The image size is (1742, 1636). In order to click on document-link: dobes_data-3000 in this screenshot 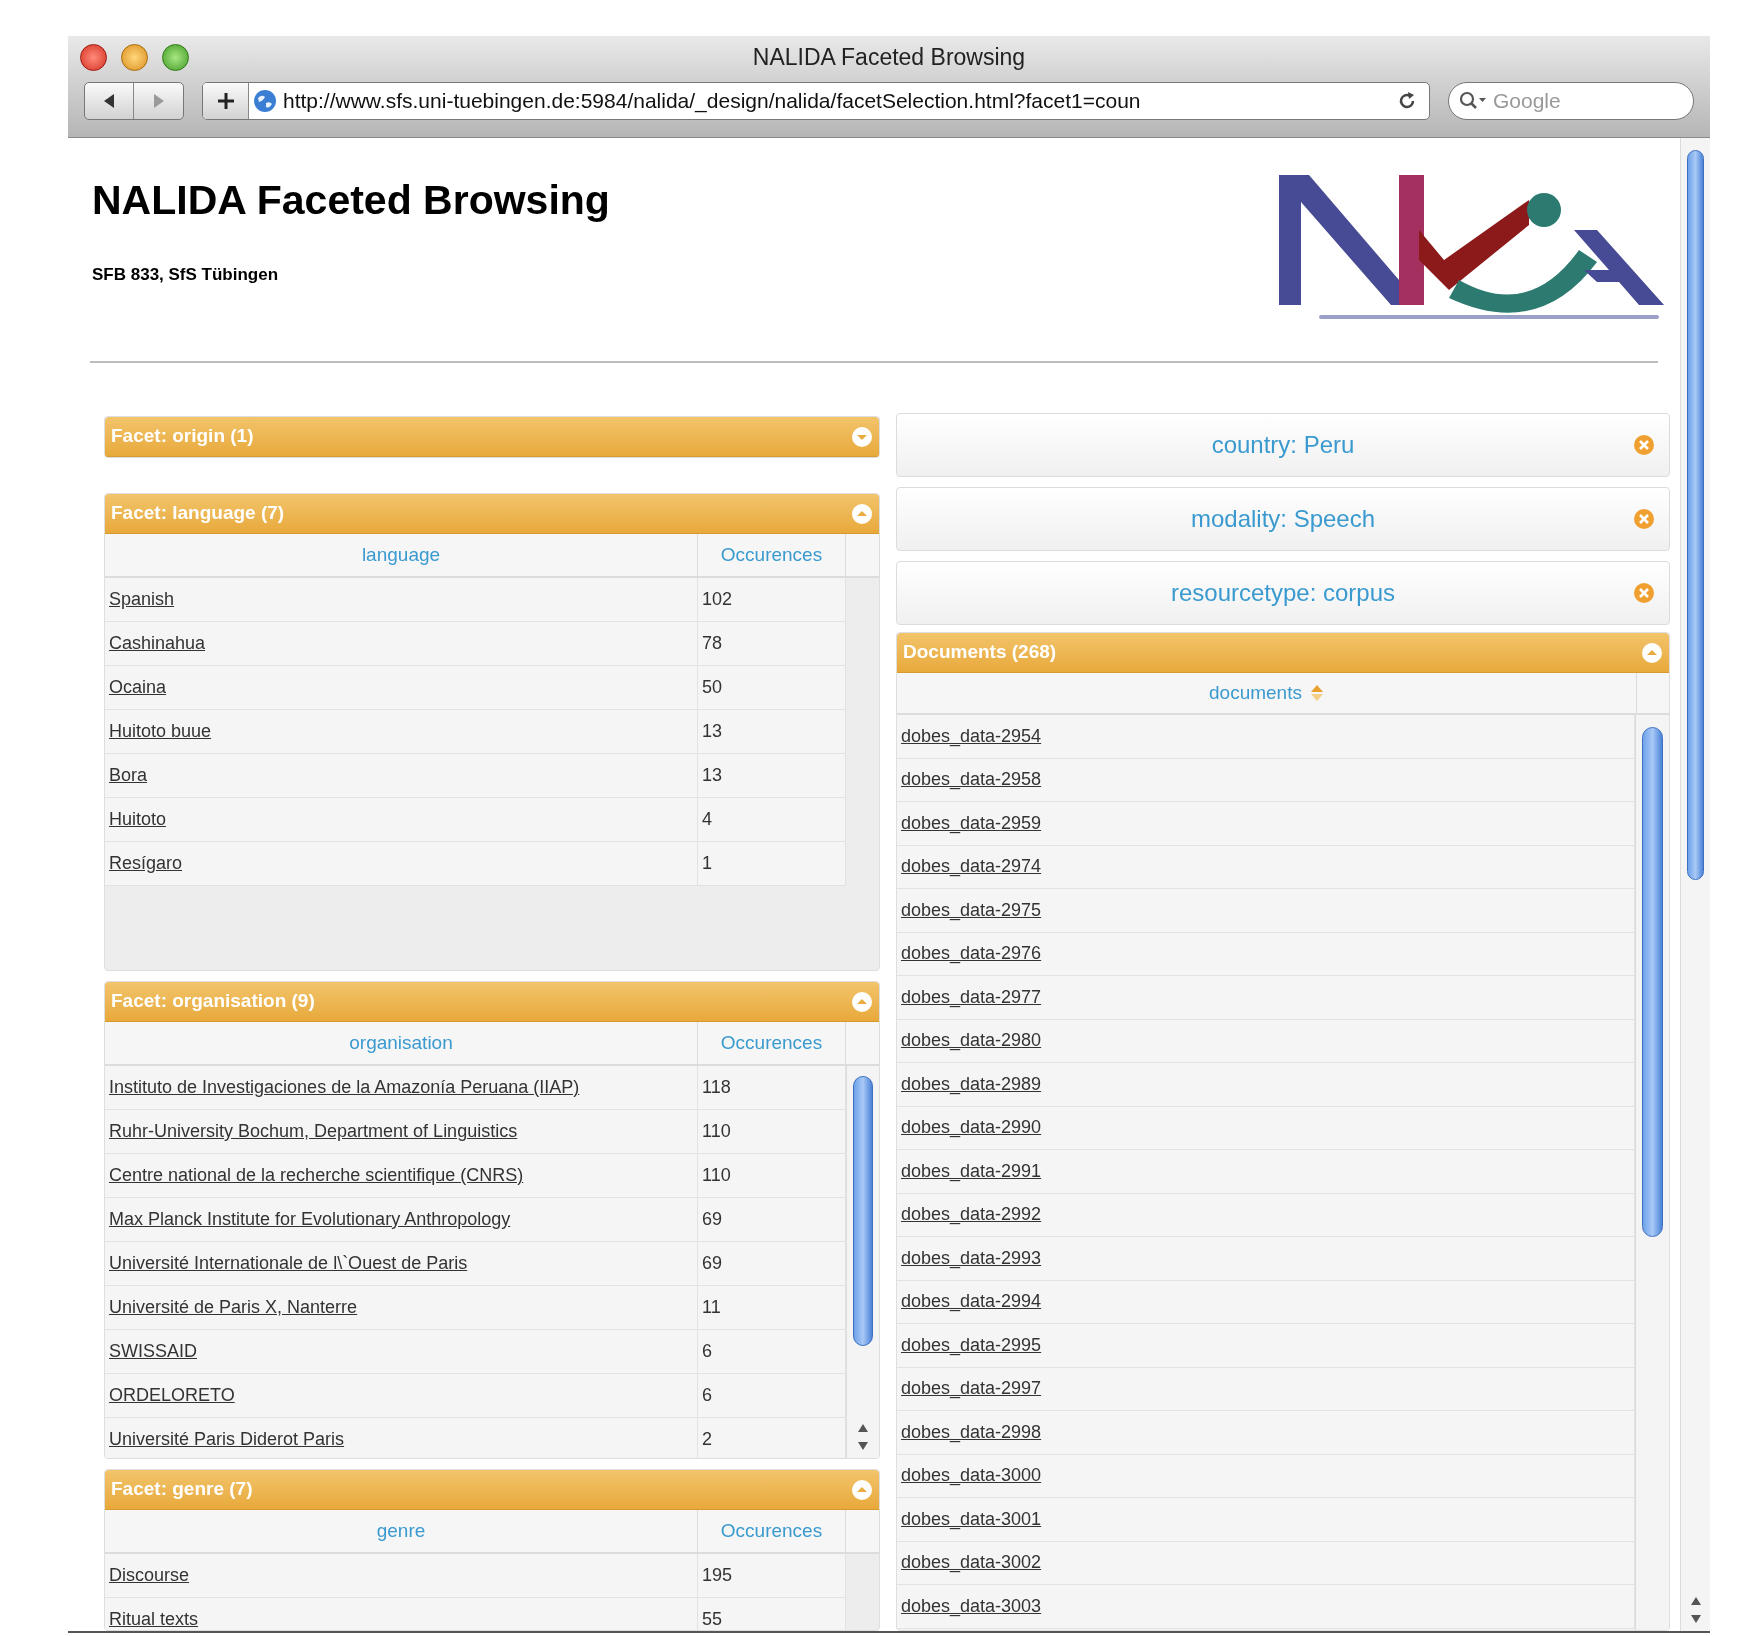, I will do `click(971, 1476)`.